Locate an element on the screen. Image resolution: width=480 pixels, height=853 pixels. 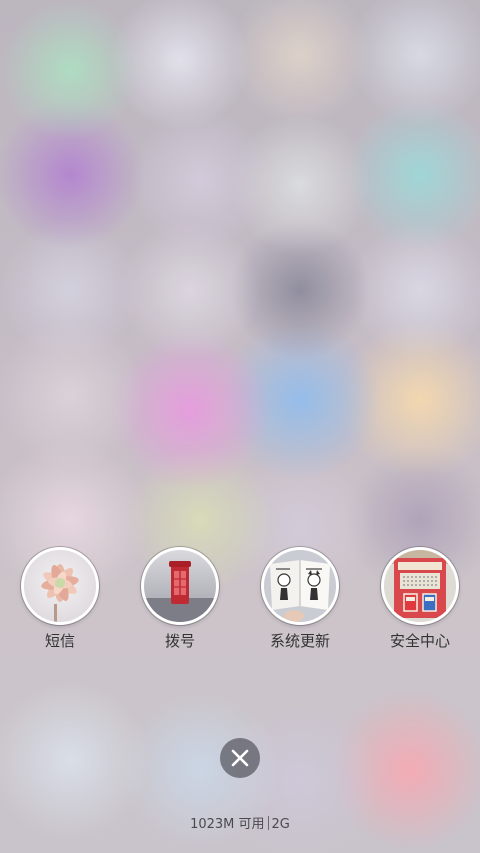
recent-app-sms: 短信 is located at coordinates (60, 601).